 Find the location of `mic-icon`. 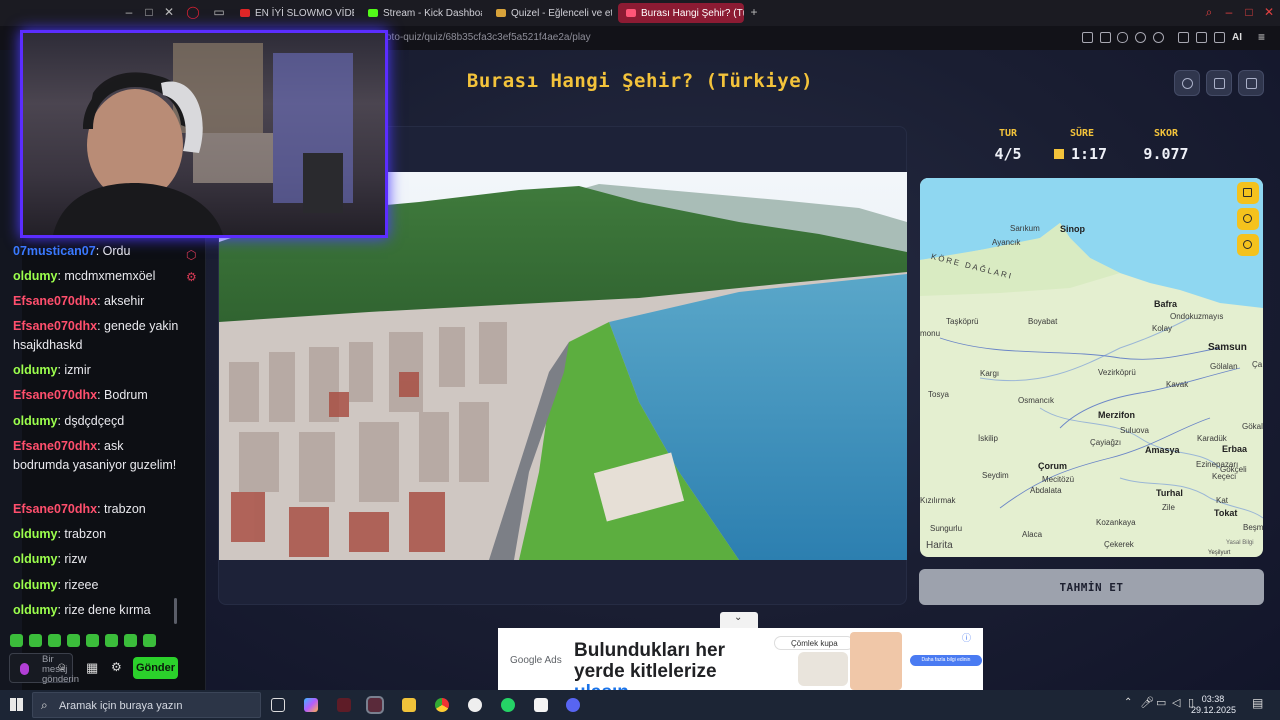

mic-icon is located at coordinates (24, 669).